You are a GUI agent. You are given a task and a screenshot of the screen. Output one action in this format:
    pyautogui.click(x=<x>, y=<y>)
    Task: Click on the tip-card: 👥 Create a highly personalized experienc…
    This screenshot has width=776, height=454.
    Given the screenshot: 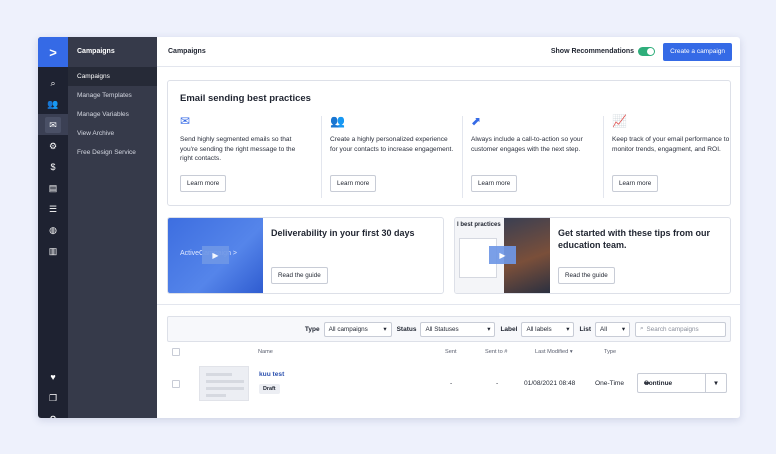 What is the action you would take?
    pyautogui.click(x=388, y=156)
    